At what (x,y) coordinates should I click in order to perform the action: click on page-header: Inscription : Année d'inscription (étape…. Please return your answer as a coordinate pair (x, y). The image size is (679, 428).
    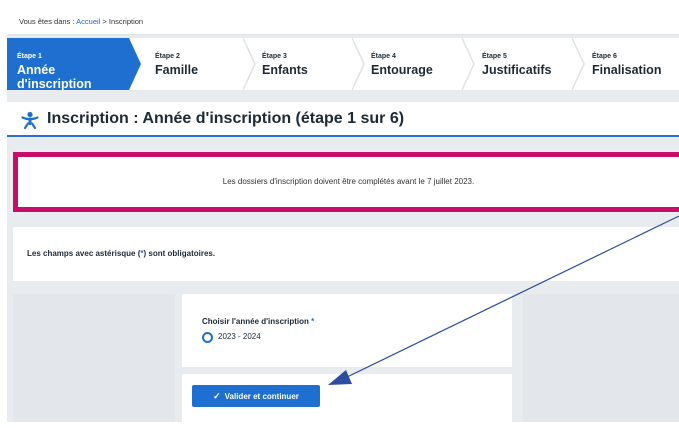
    Looking at the image, I should click on (343, 119).